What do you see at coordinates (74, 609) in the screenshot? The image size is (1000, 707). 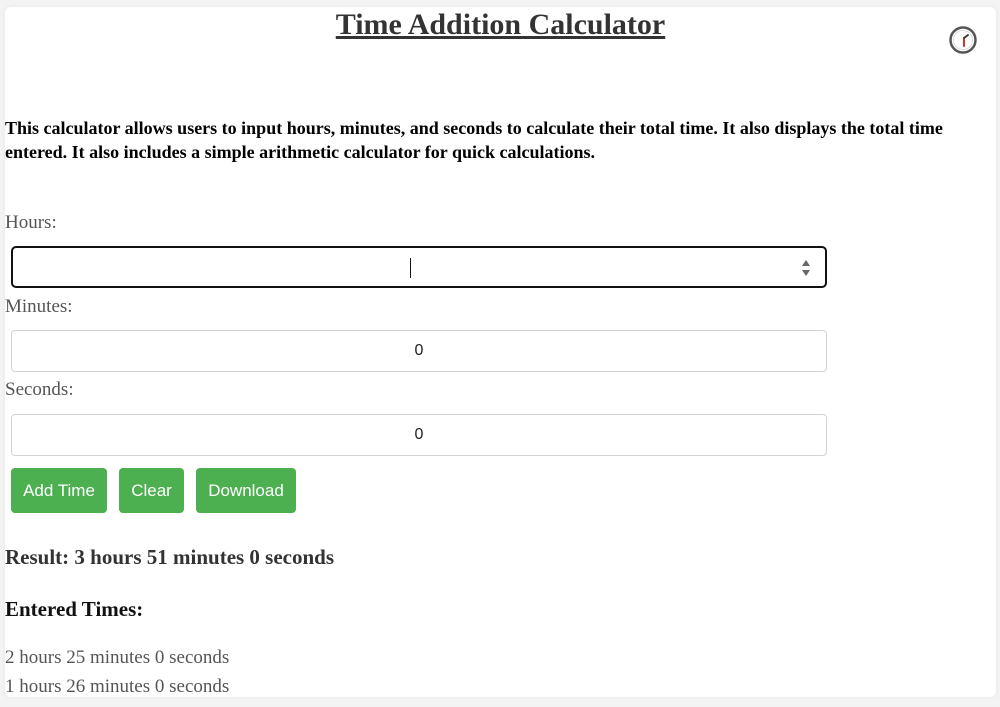 I see `entered-times-heading: Entered Times:` at bounding box center [74, 609].